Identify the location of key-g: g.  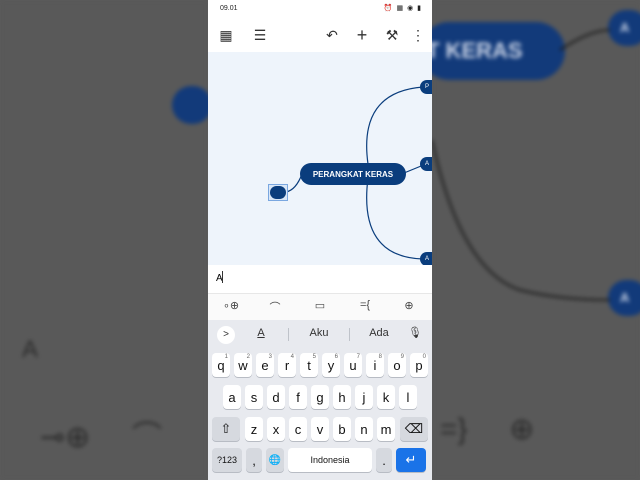
(320, 397).